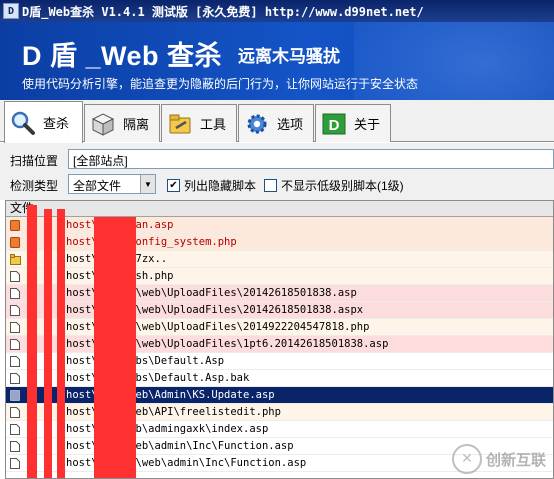 The width and height of the screenshot is (554, 479). I want to click on detect-type-value: 全部文件, so click(97, 186).